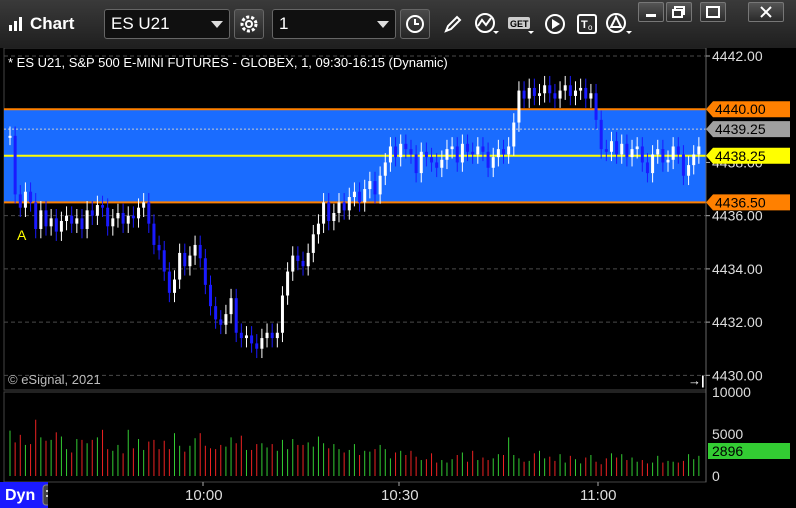 The height and width of the screenshot is (508, 796). I want to click on close-icon, so click(766, 12).